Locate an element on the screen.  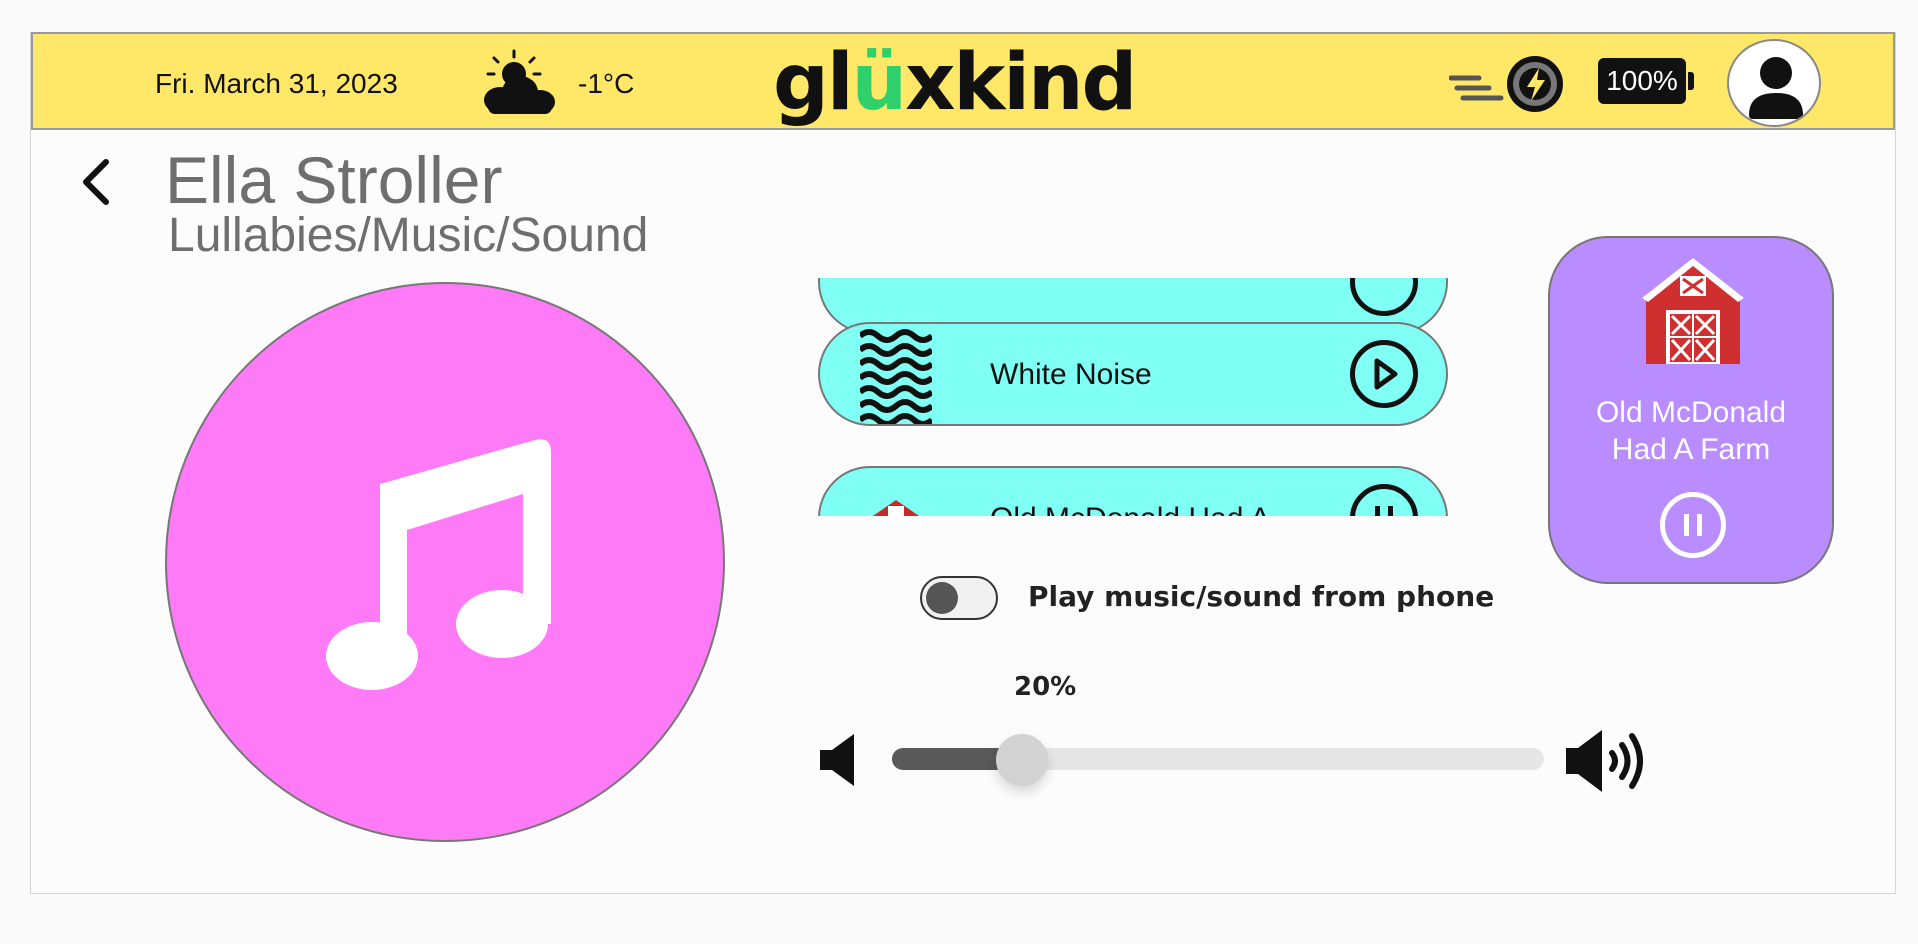
music-note-icon is located at coordinates (438, 564).